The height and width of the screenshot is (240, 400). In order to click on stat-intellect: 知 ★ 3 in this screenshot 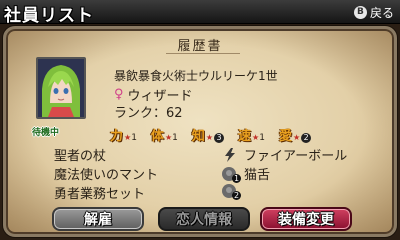, I will do `click(208, 134)`.